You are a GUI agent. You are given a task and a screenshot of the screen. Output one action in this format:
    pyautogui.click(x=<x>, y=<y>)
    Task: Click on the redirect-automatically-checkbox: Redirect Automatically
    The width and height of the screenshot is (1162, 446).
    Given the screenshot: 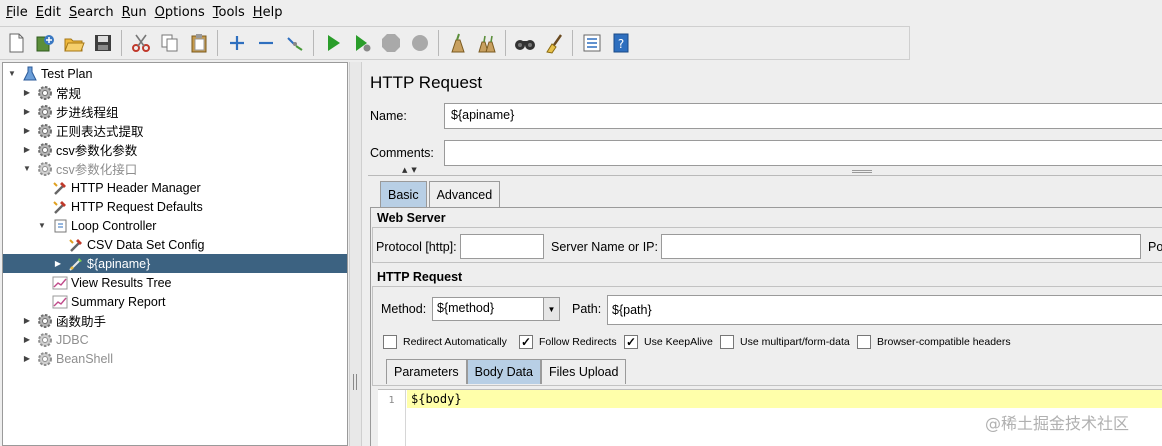 What is the action you would take?
    pyautogui.click(x=445, y=342)
    